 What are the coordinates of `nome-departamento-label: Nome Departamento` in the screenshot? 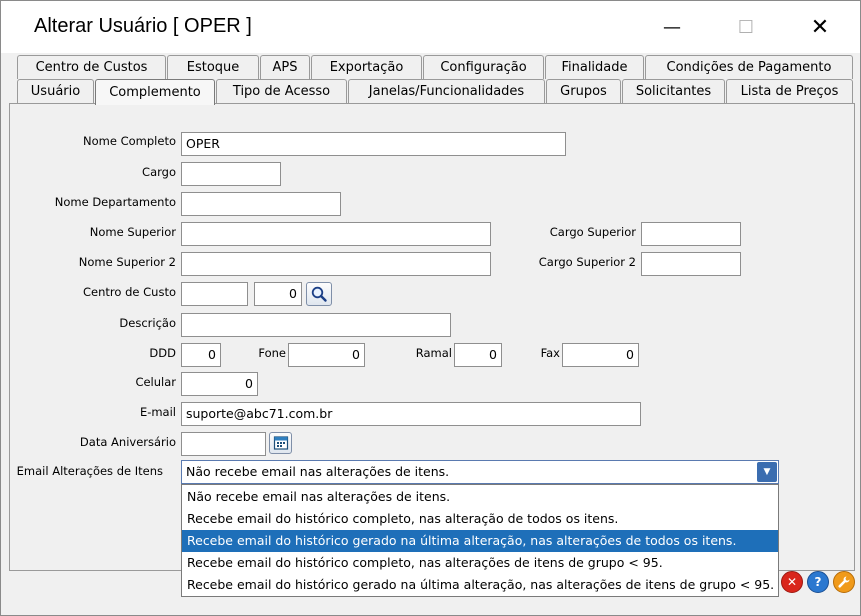 It's located at (115, 202).